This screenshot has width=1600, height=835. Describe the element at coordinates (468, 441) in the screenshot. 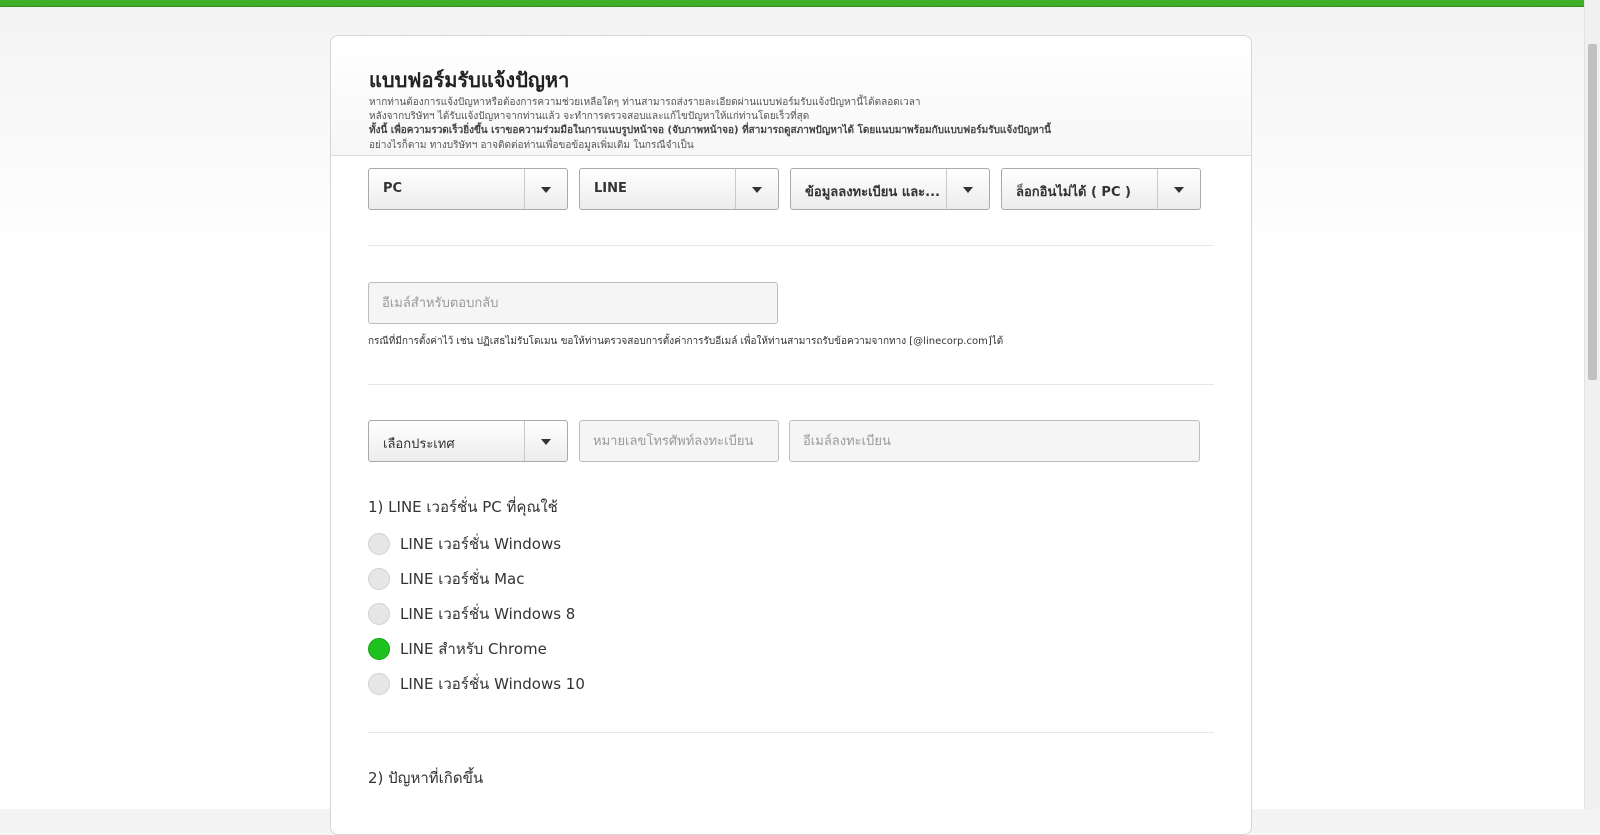

I see `country-select: เลือกประเทศ` at that location.